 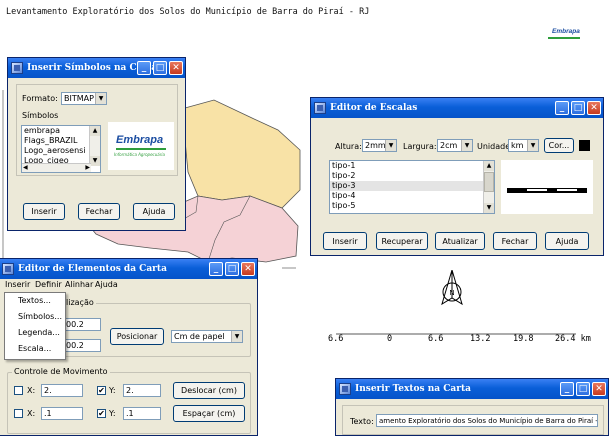 I want to click on menu-alinhar: Alinhar, so click(x=79, y=284).